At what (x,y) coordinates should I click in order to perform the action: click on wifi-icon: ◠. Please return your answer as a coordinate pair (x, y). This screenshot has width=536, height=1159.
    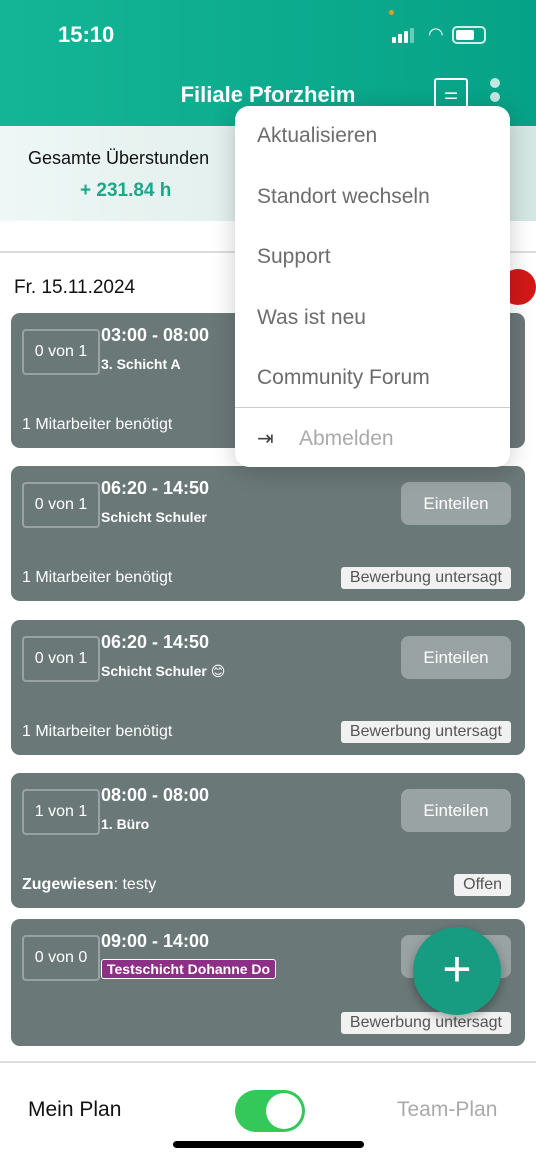
    Looking at the image, I should click on (436, 34).